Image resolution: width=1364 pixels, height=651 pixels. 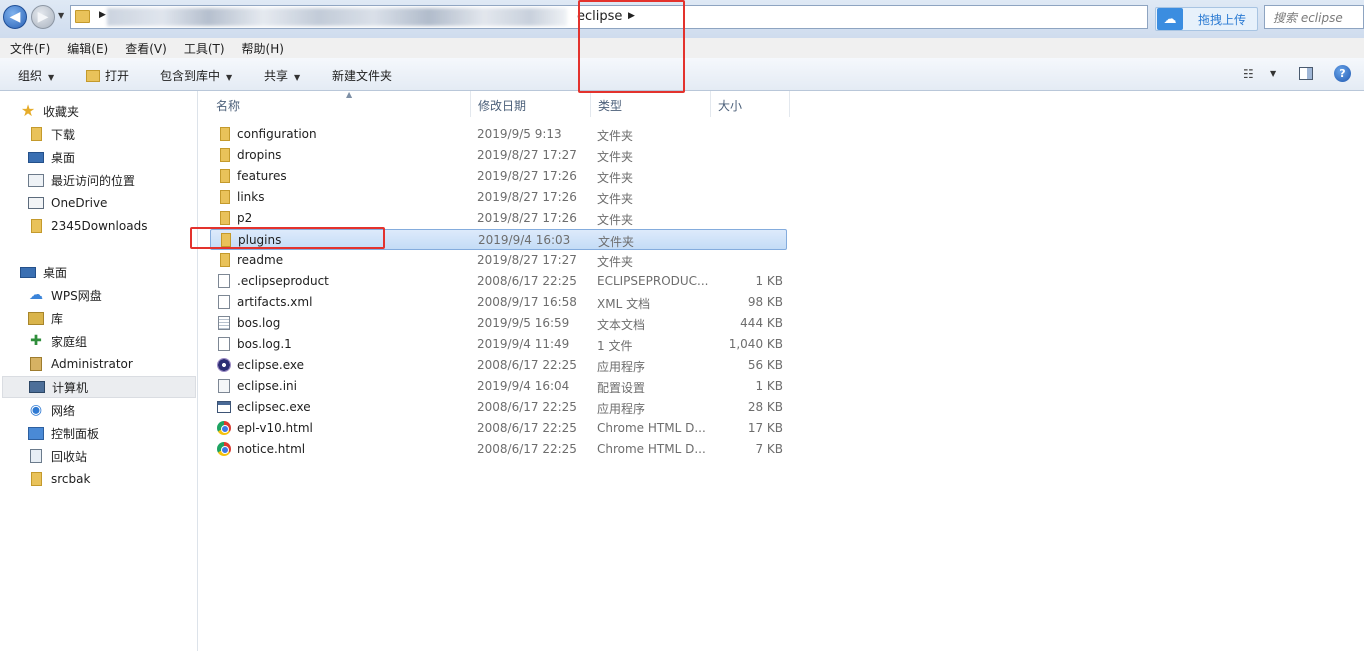 I want to click on file-size: 28 KB, so click(x=765, y=407).